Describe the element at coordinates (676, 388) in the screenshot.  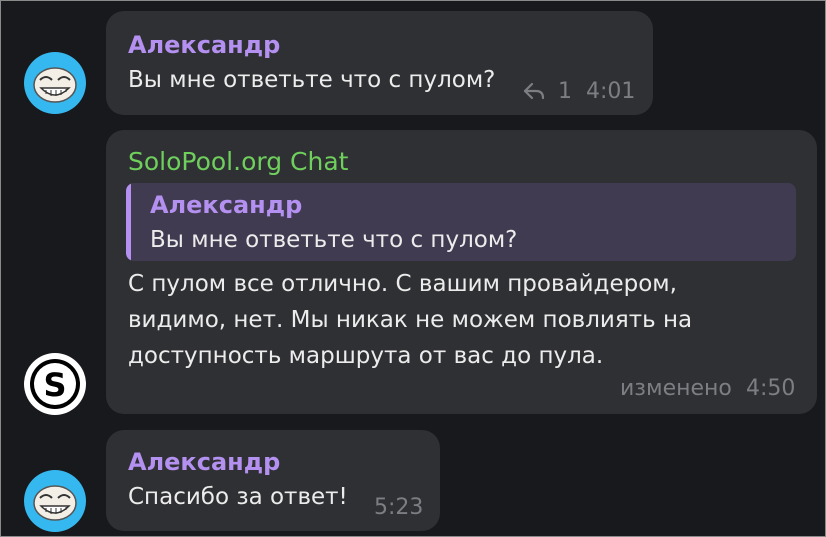
I see `edited-label: изменено` at that location.